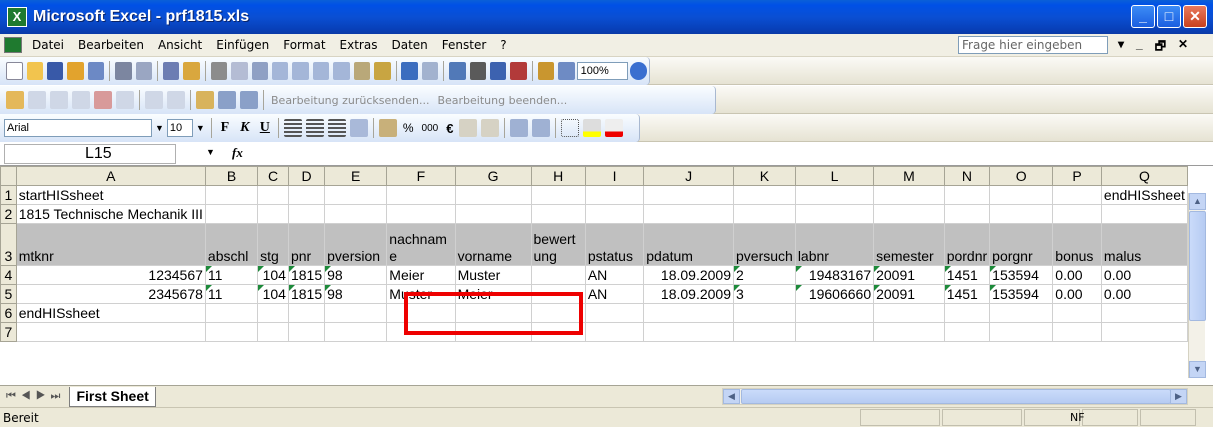 The height and width of the screenshot is (427, 1213). Describe the element at coordinates (356, 176) in the screenshot. I see `column-header-e: E` at that location.